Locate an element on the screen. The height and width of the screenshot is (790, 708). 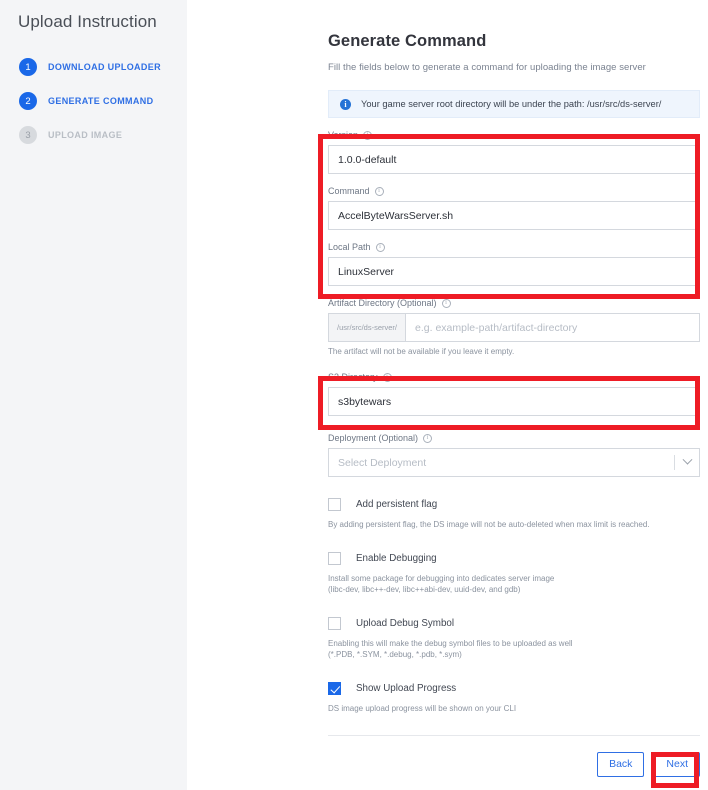
step-number-badge-3: 3 is located at coordinates (28, 135).